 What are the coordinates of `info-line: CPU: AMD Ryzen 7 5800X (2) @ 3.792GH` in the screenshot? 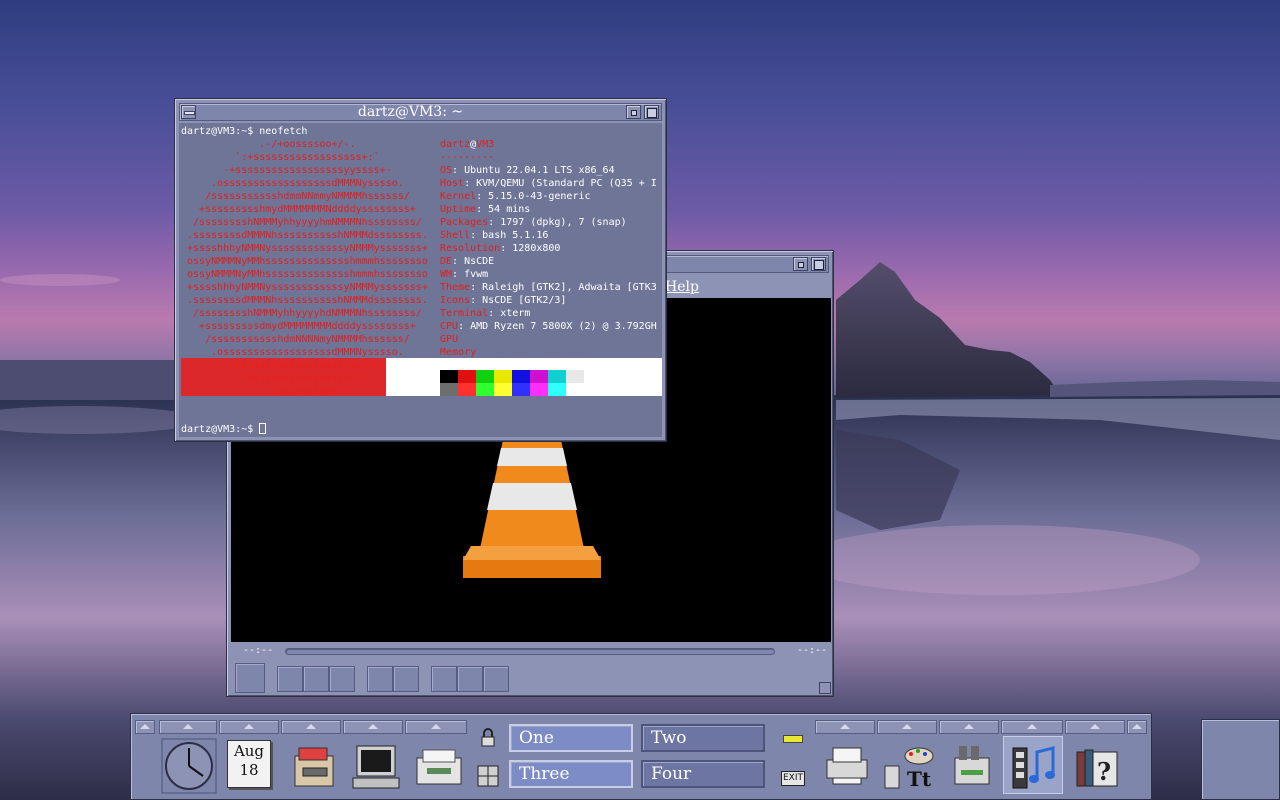 It's located at (548, 326).